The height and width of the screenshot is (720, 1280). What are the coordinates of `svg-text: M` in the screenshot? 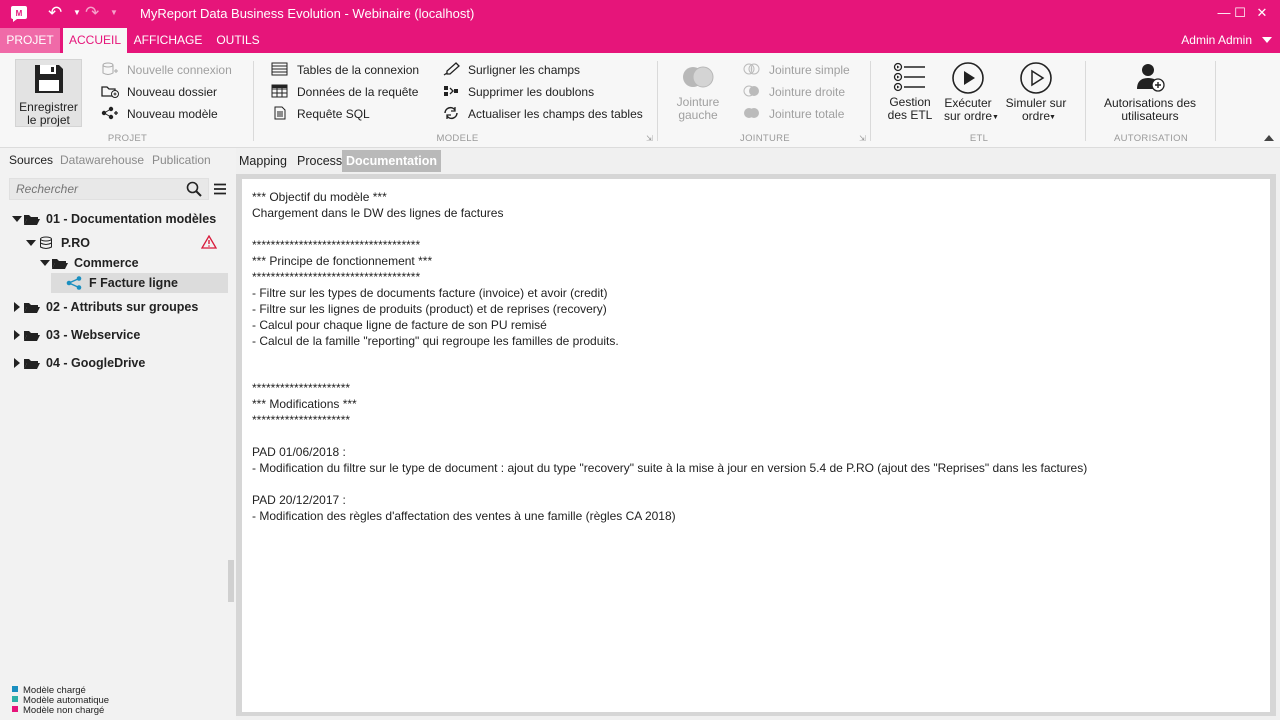 It's located at (19, 13).